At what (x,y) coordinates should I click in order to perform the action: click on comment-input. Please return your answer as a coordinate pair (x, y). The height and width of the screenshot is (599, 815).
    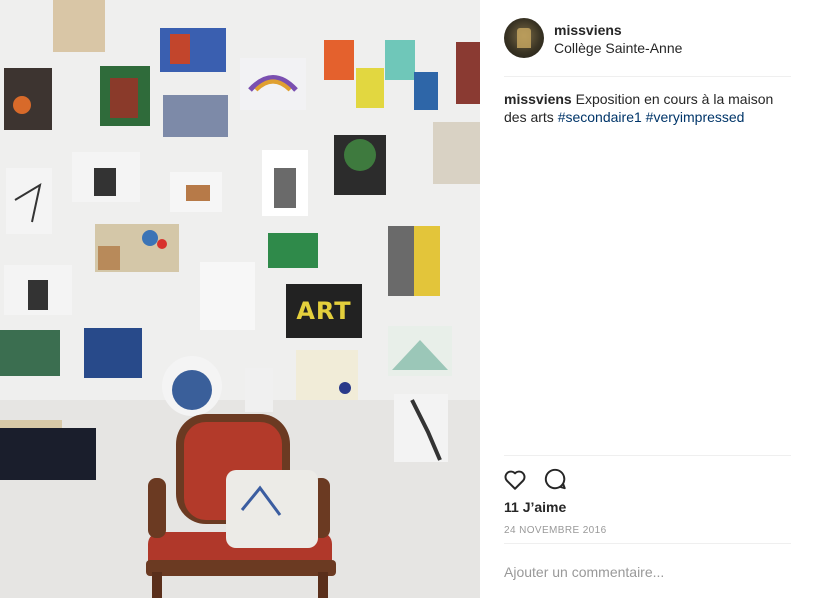
    Looking at the image, I should click on (647, 572).